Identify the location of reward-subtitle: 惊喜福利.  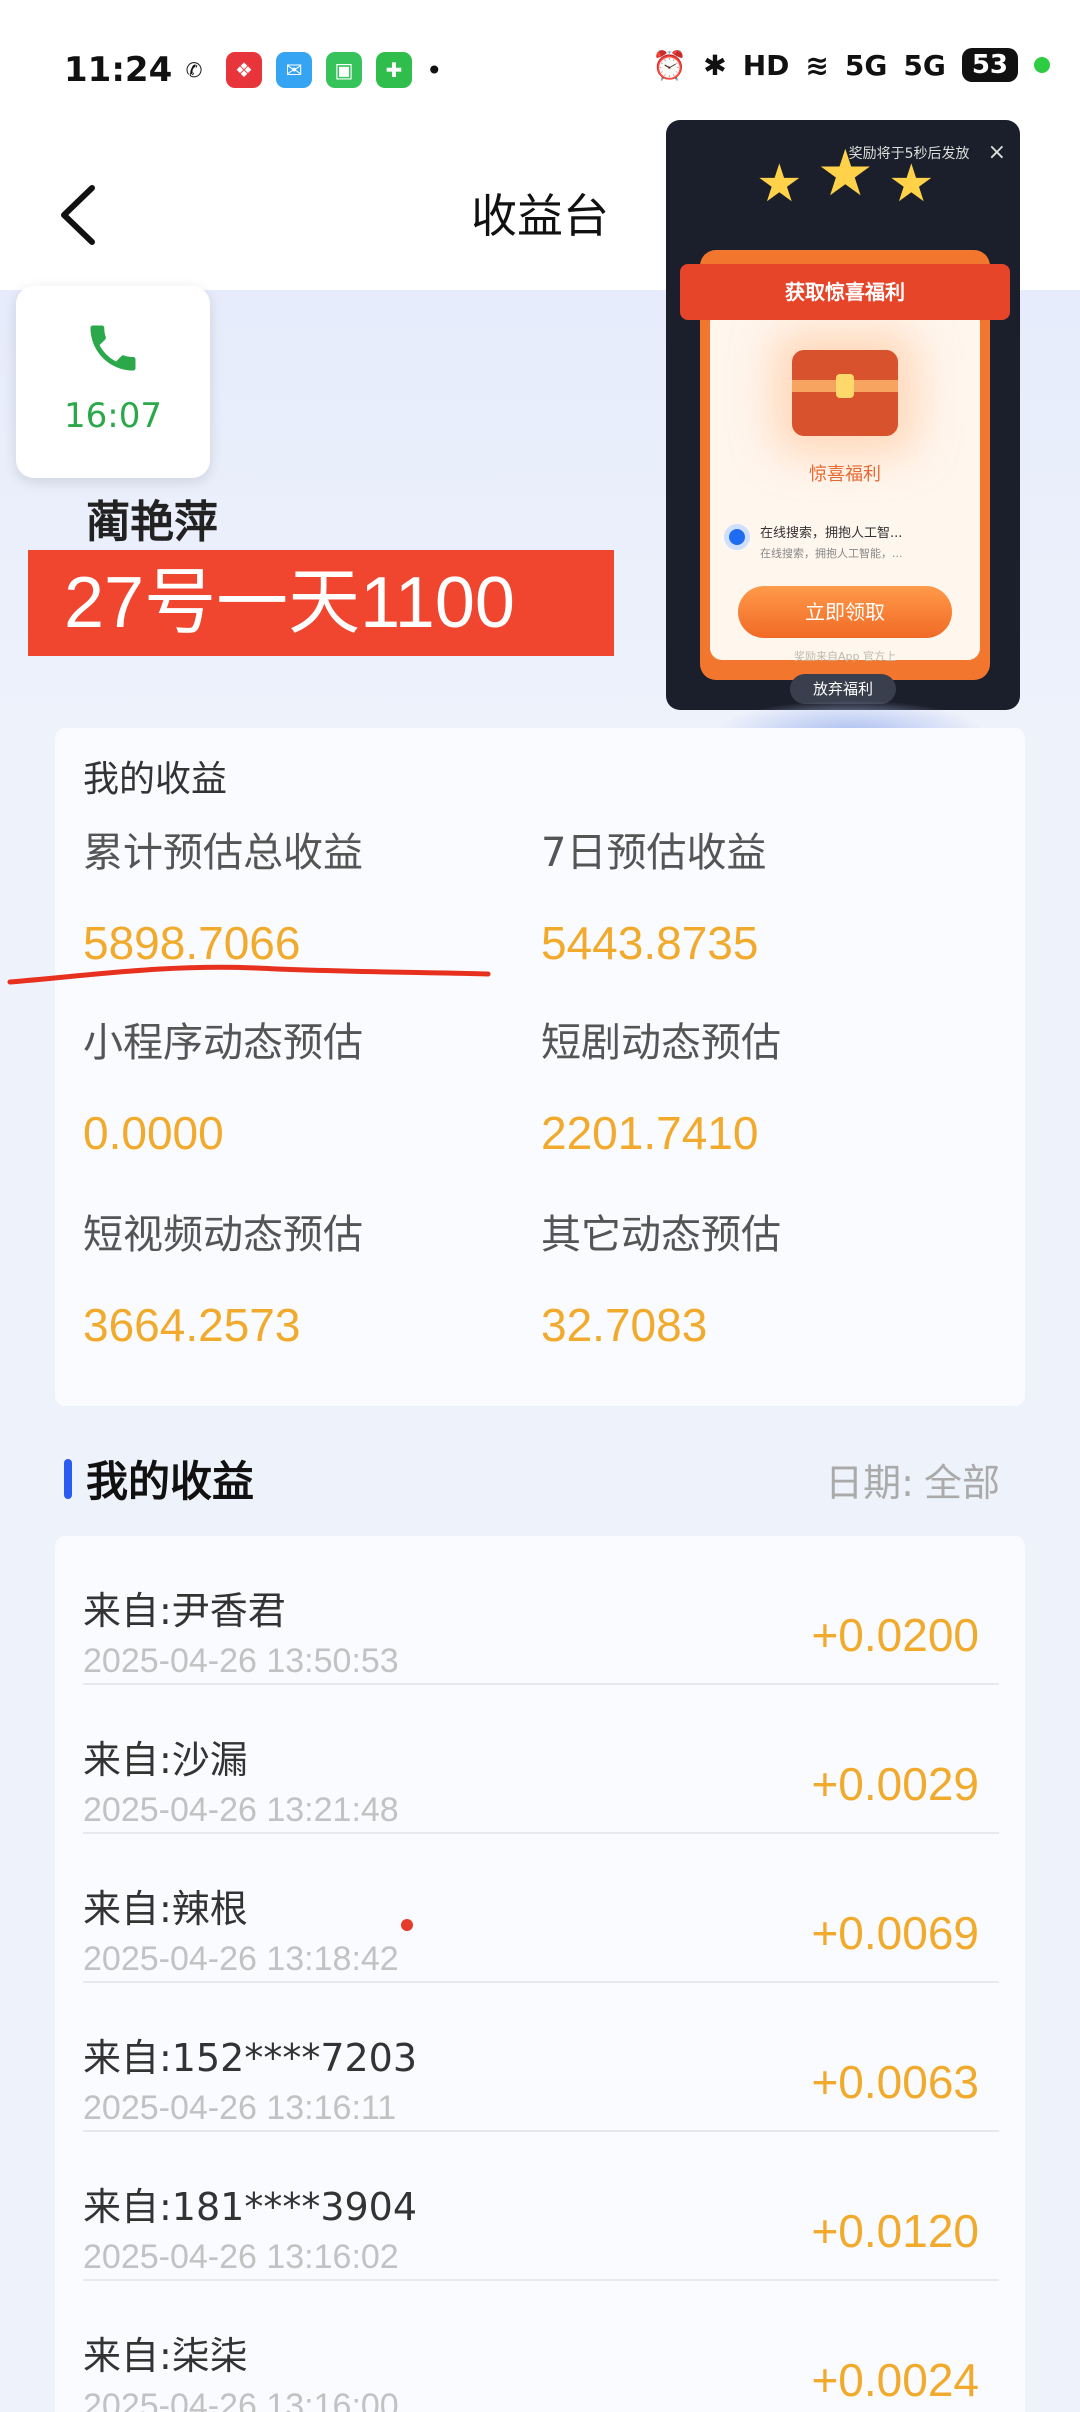
(845, 474).